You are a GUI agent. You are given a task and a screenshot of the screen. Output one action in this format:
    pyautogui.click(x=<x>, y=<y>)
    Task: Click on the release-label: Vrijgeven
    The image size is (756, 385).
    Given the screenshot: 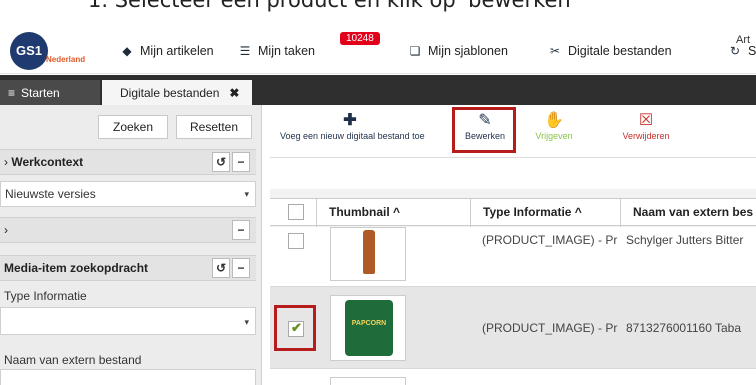 What is the action you would take?
    pyautogui.click(x=554, y=136)
    